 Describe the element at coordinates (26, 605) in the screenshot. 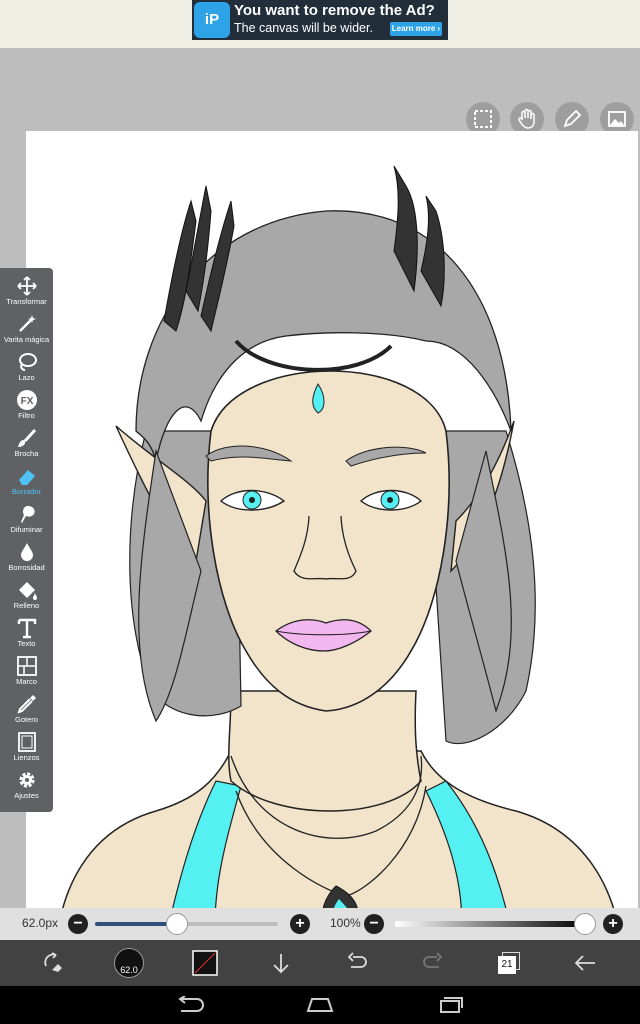

I see `tool-label: Relleno` at that location.